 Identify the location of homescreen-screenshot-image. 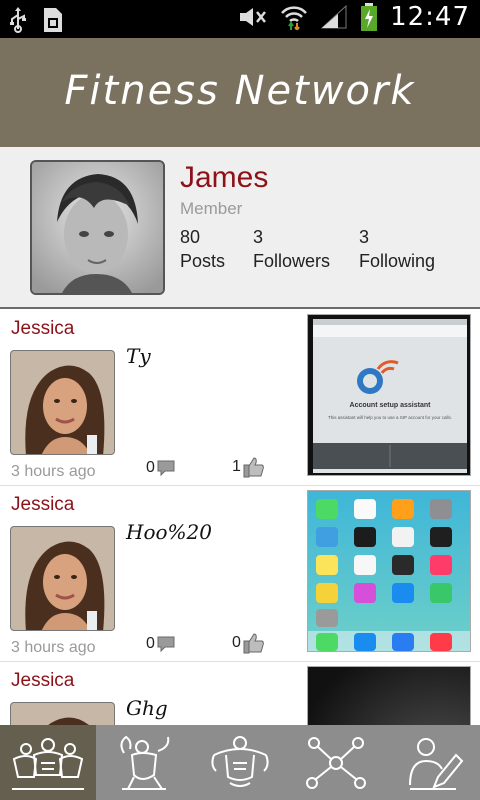
(389, 571).